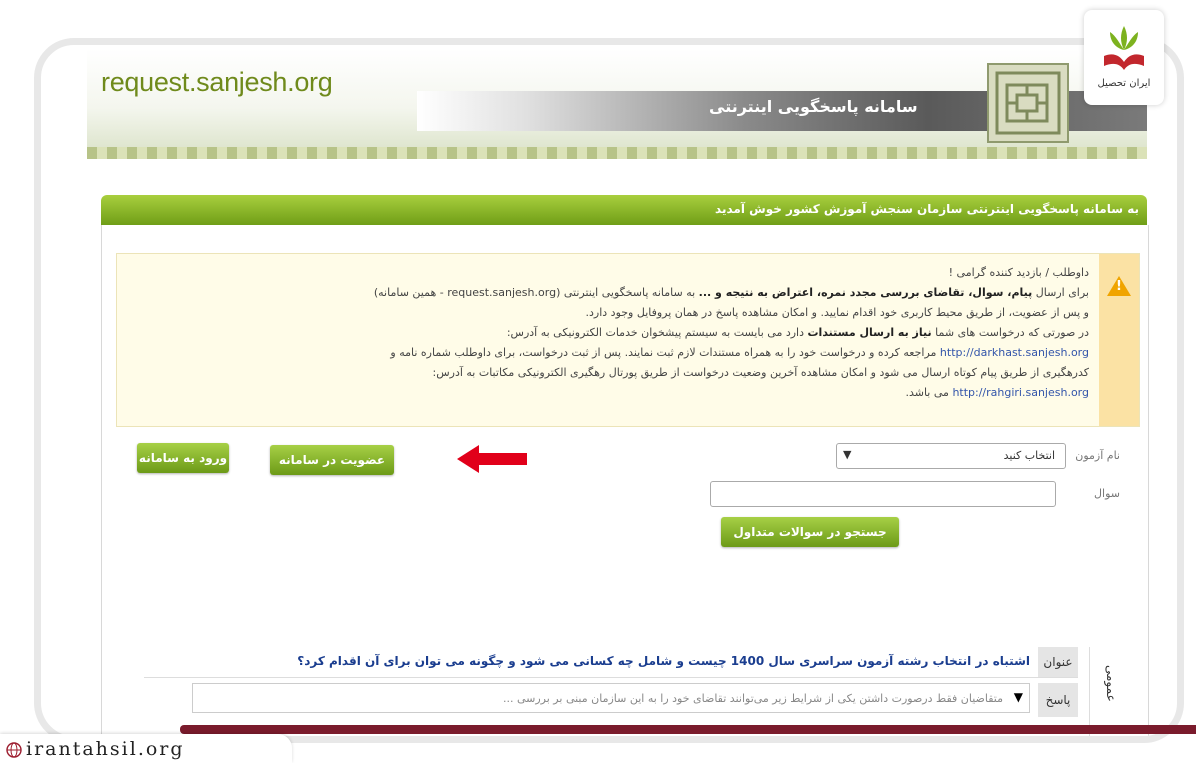  I want to click on question-input, so click(883, 494).